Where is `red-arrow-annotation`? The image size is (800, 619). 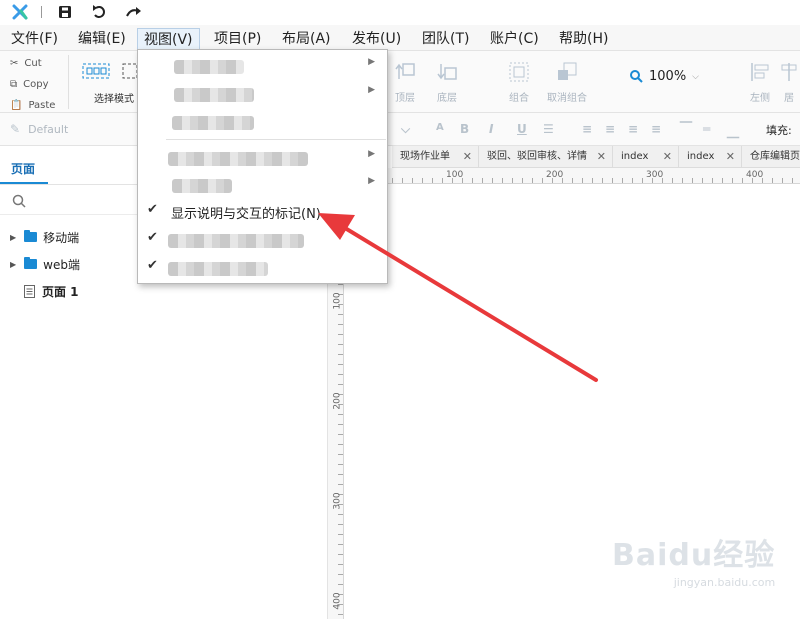 red-arrow-annotation is located at coordinates (458, 297).